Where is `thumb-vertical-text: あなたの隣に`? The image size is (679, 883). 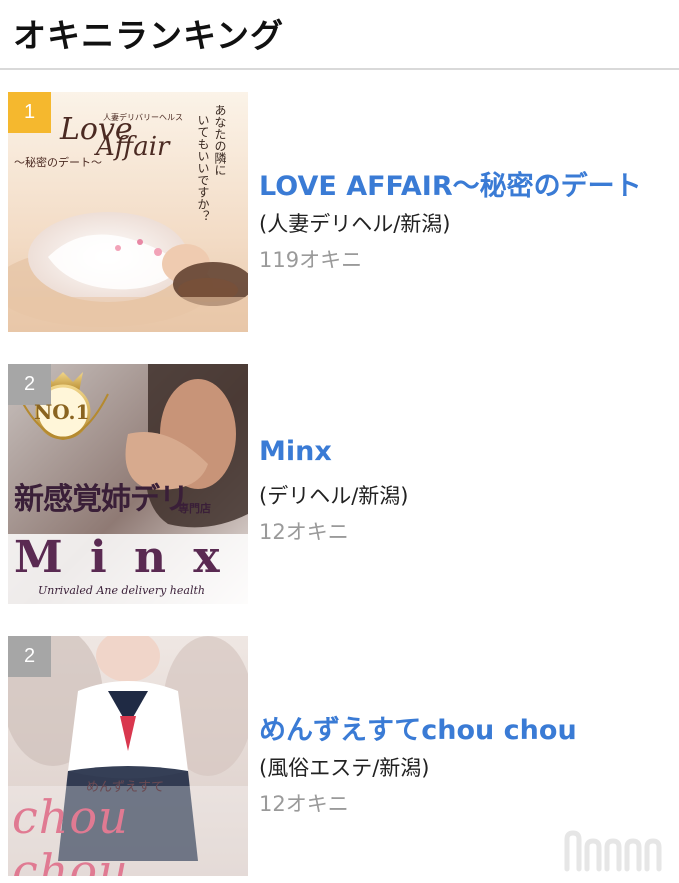 thumb-vertical-text: あなたの隣に is located at coordinates (220, 140).